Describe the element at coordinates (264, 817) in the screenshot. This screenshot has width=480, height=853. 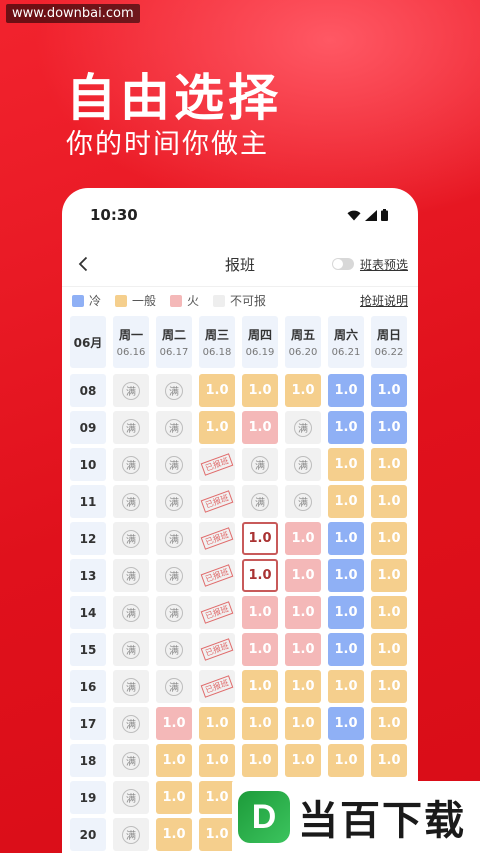
I see `badge-logo: D` at that location.